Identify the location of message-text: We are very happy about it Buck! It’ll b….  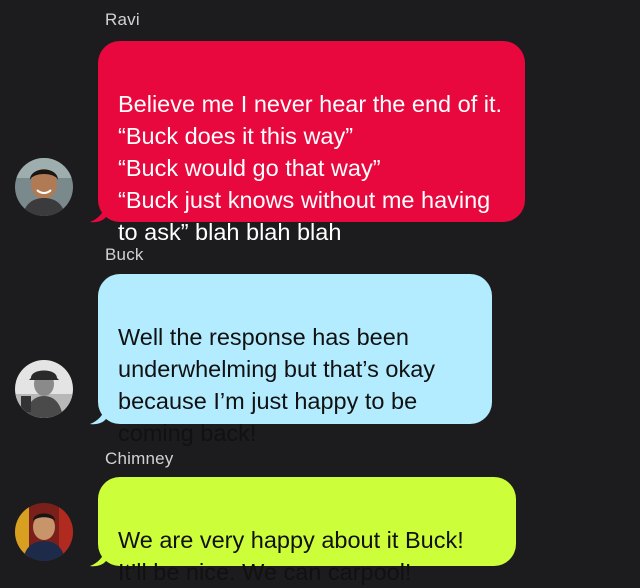
(291, 556).